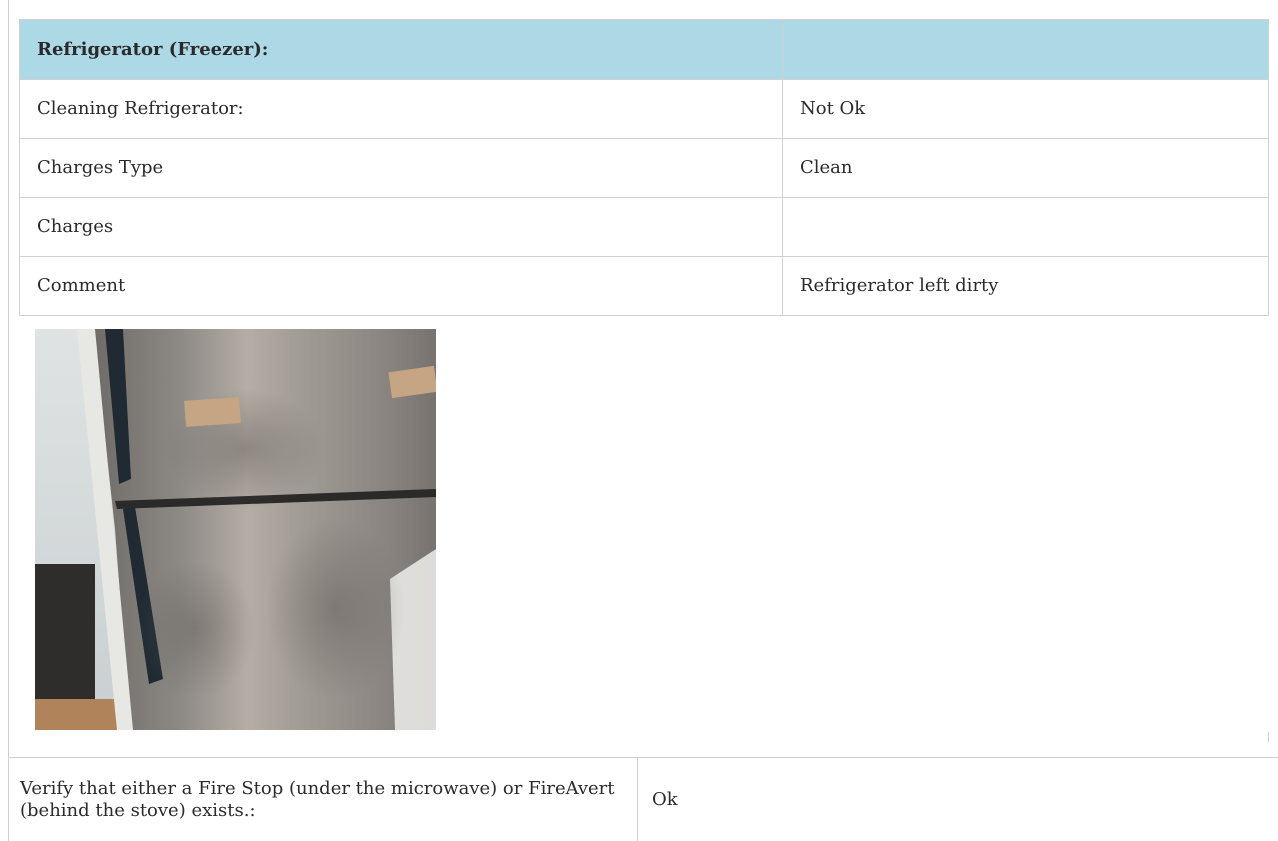  I want to click on refrigerator-photo-image, so click(235, 529).